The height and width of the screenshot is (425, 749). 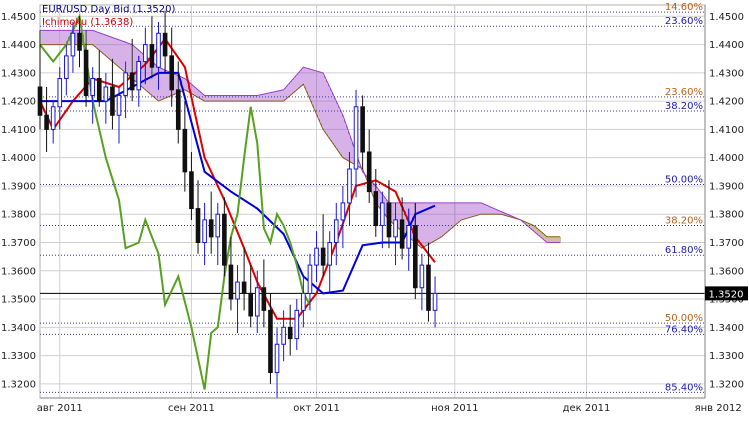 What do you see at coordinates (108, 9) in the screenshot?
I see `legend-symbol-label: EUR/USD Day Bid (1.3520)` at bounding box center [108, 9].